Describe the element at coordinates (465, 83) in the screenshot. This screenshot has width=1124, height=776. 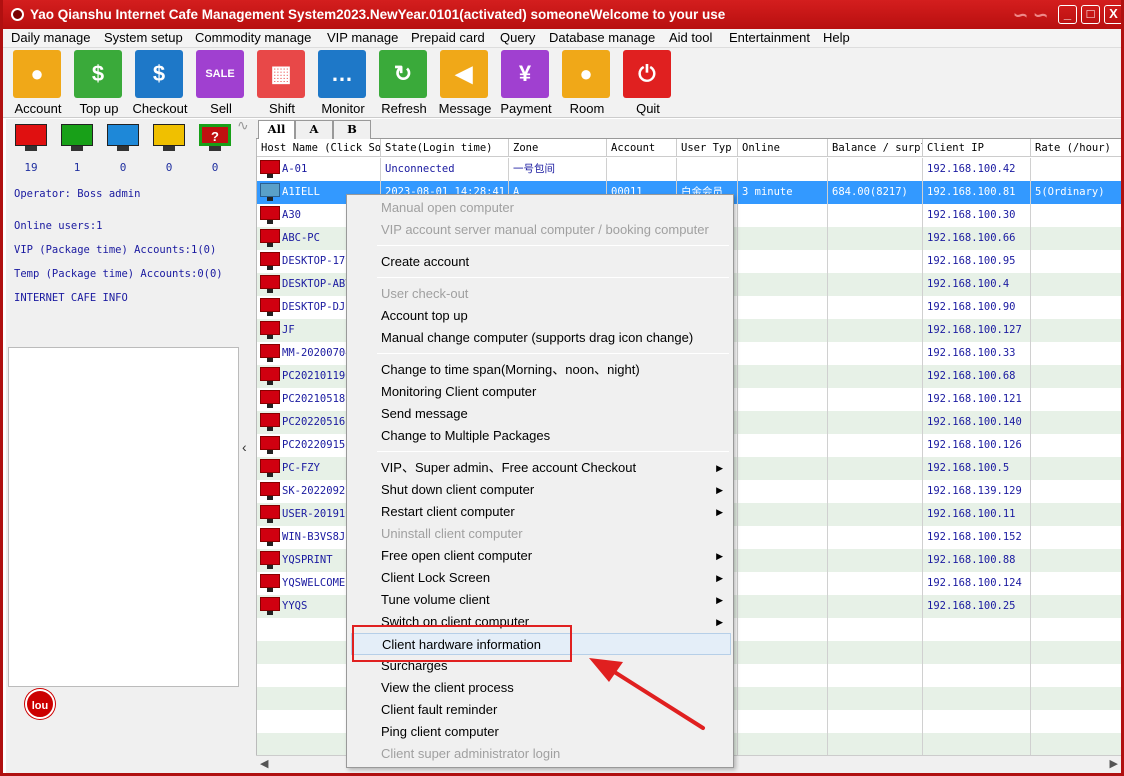
I see `toolbar-message-button: ◀ Message` at that location.